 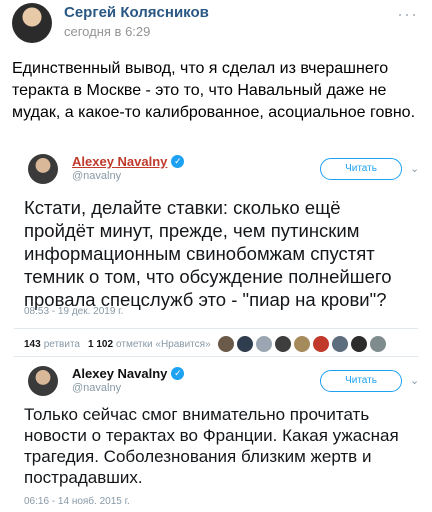 I want to click on post-time: сегодня в 6:29, so click(x=107, y=31).